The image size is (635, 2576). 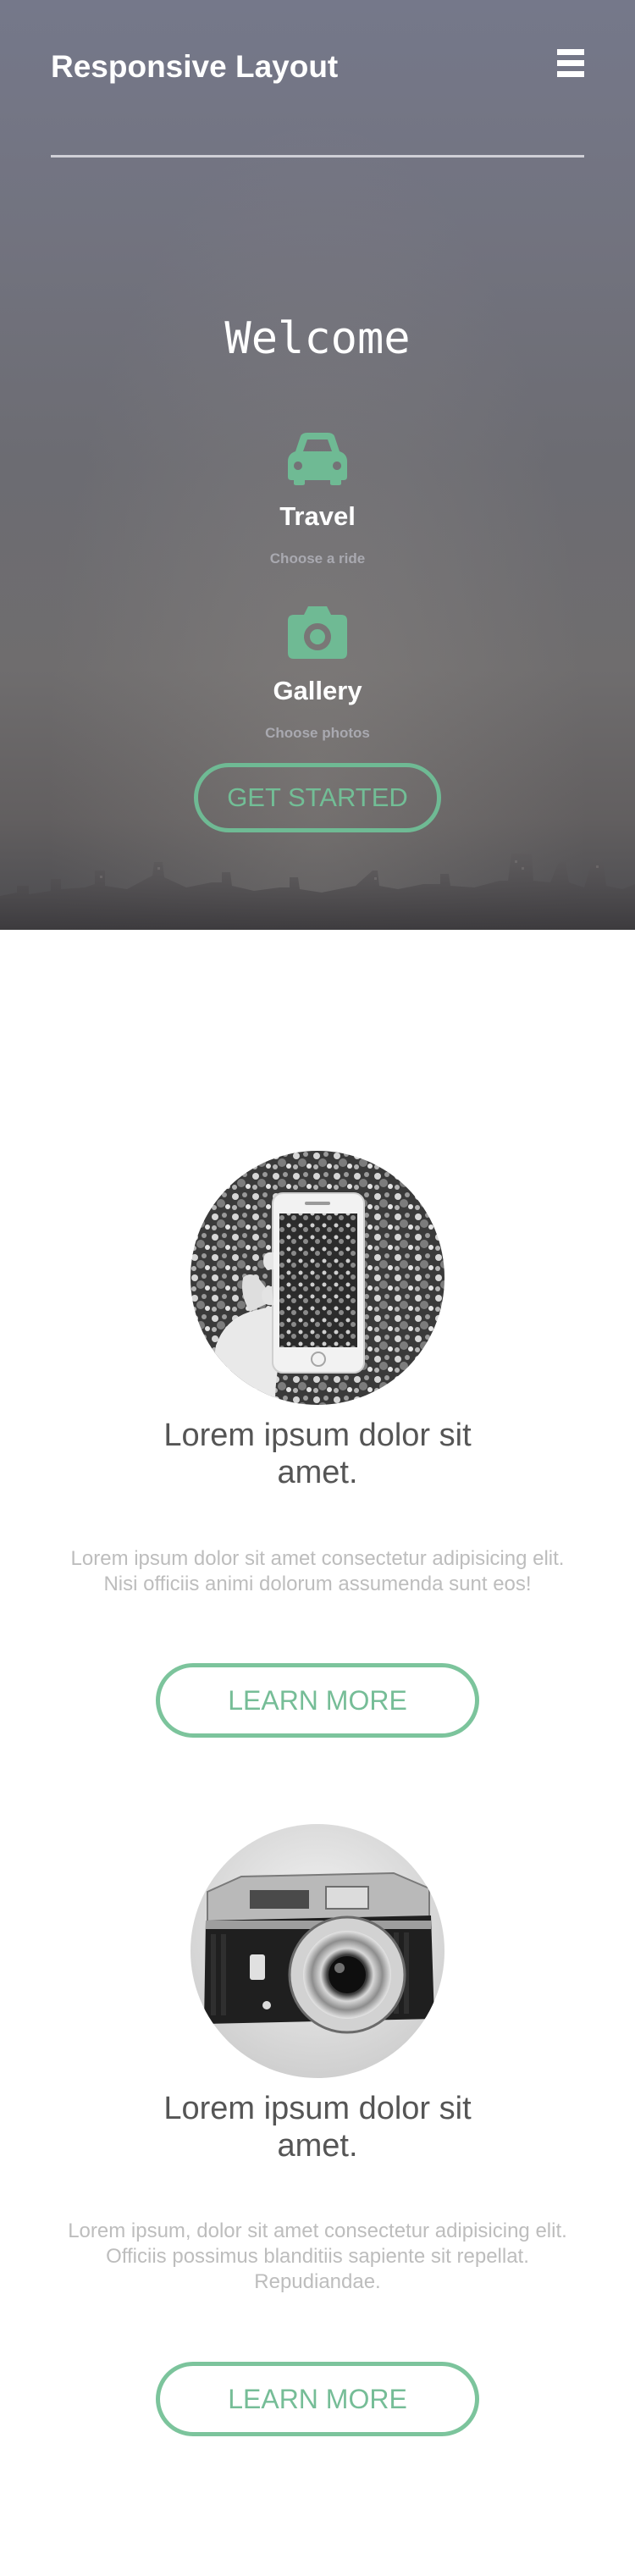 I want to click on header-divider, so click(x=317, y=157).